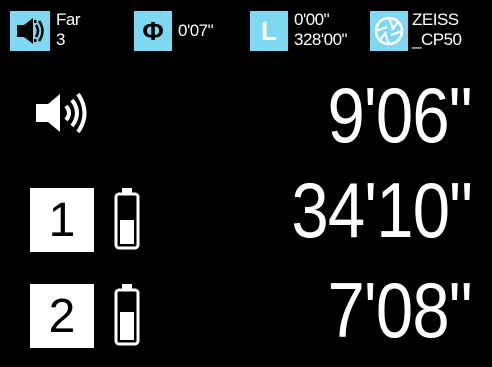 The width and height of the screenshot is (492, 367). What do you see at coordinates (312, 19) in the screenshot?
I see `length-top: 0'00"` at bounding box center [312, 19].